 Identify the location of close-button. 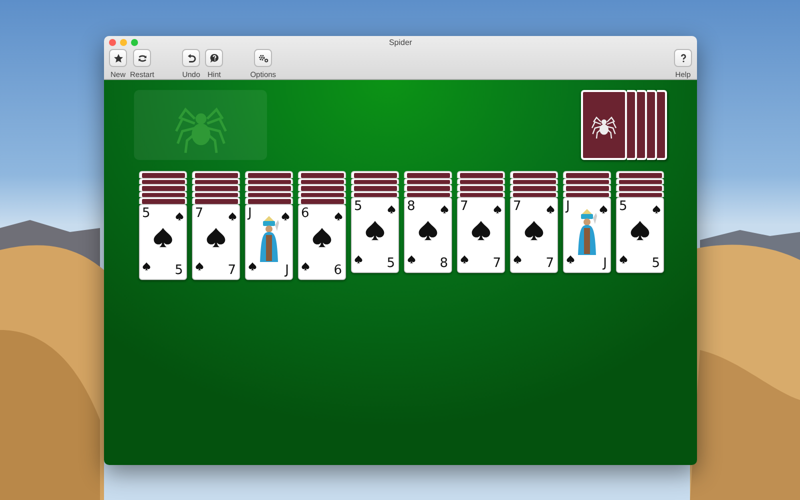
(112, 42).